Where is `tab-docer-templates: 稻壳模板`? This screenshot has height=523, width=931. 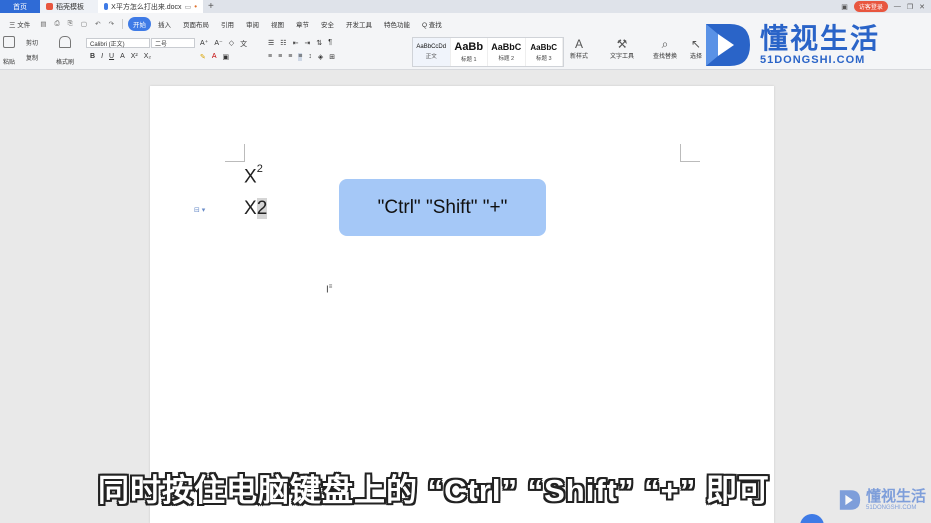 tab-docer-templates: 稻壳模板 is located at coordinates (69, 6).